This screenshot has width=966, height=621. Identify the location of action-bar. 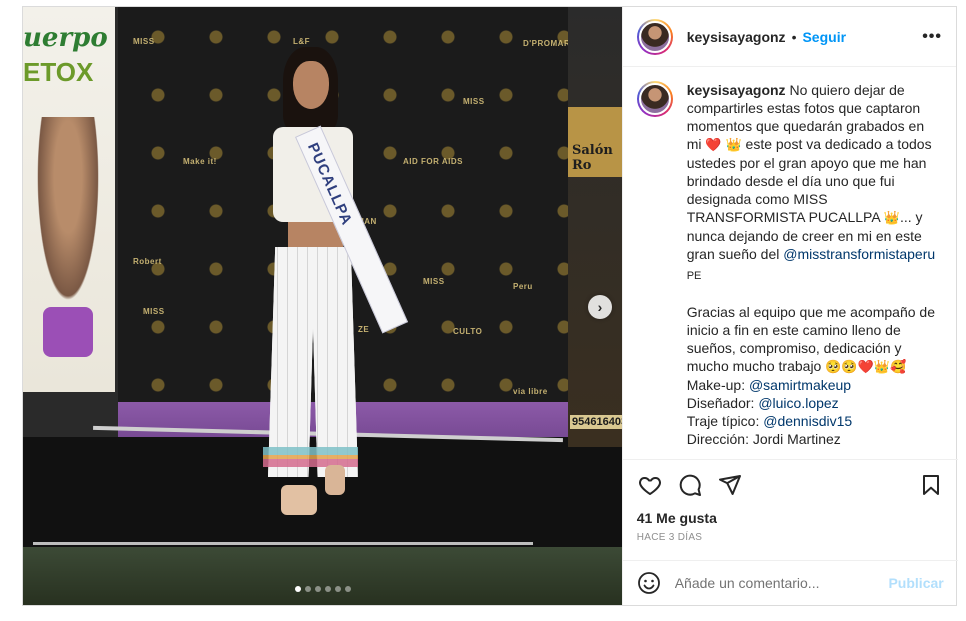
(790, 485).